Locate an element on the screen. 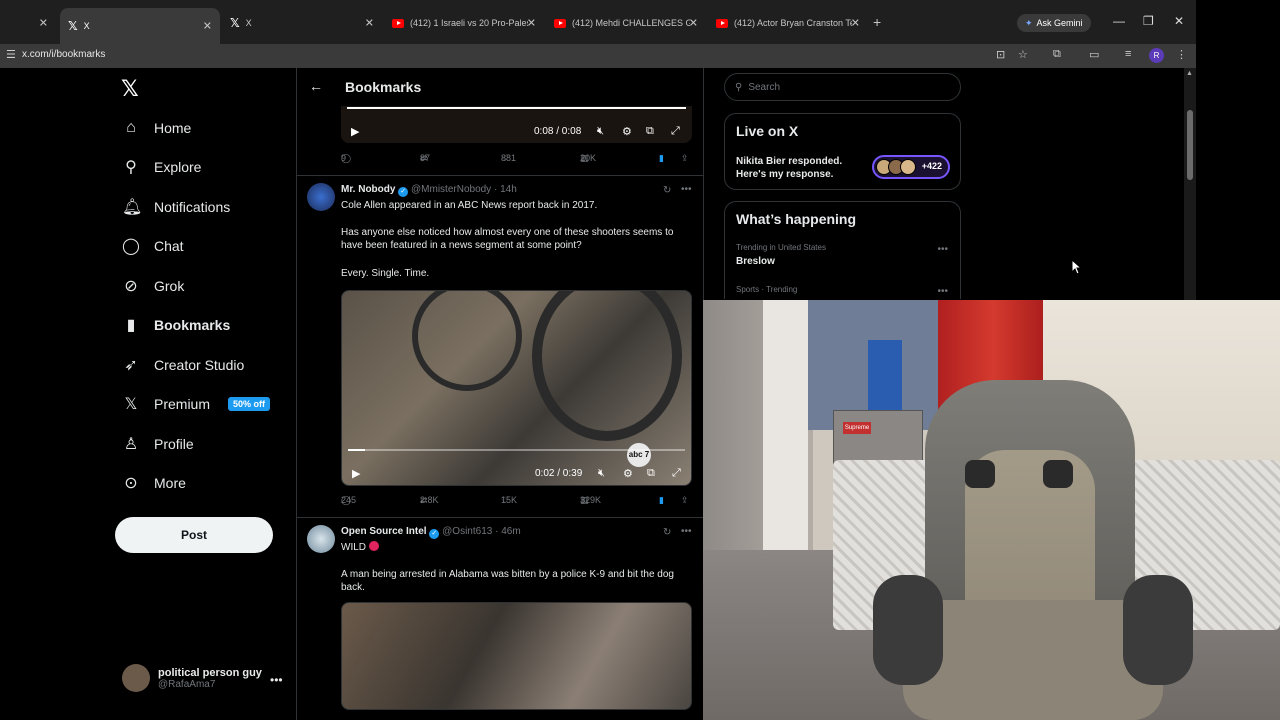 Image resolution: width=1280 pixels, height=720 pixels. post-button: Post is located at coordinates (194, 535).